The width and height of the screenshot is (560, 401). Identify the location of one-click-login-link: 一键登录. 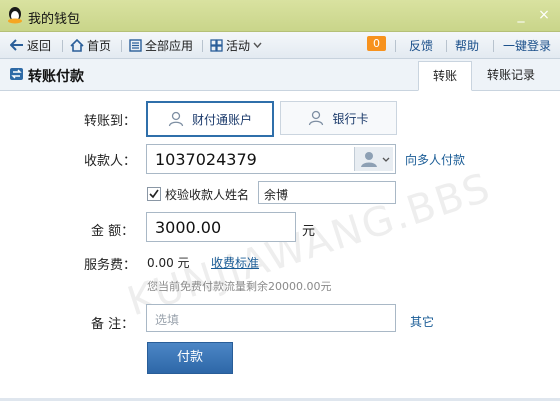
(527, 45).